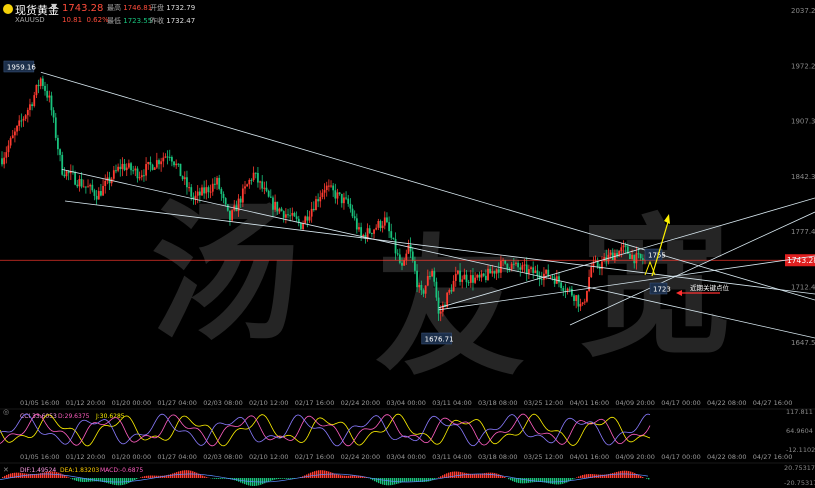  I want to click on chevron-down-icon: ▼, so click(54, 6).